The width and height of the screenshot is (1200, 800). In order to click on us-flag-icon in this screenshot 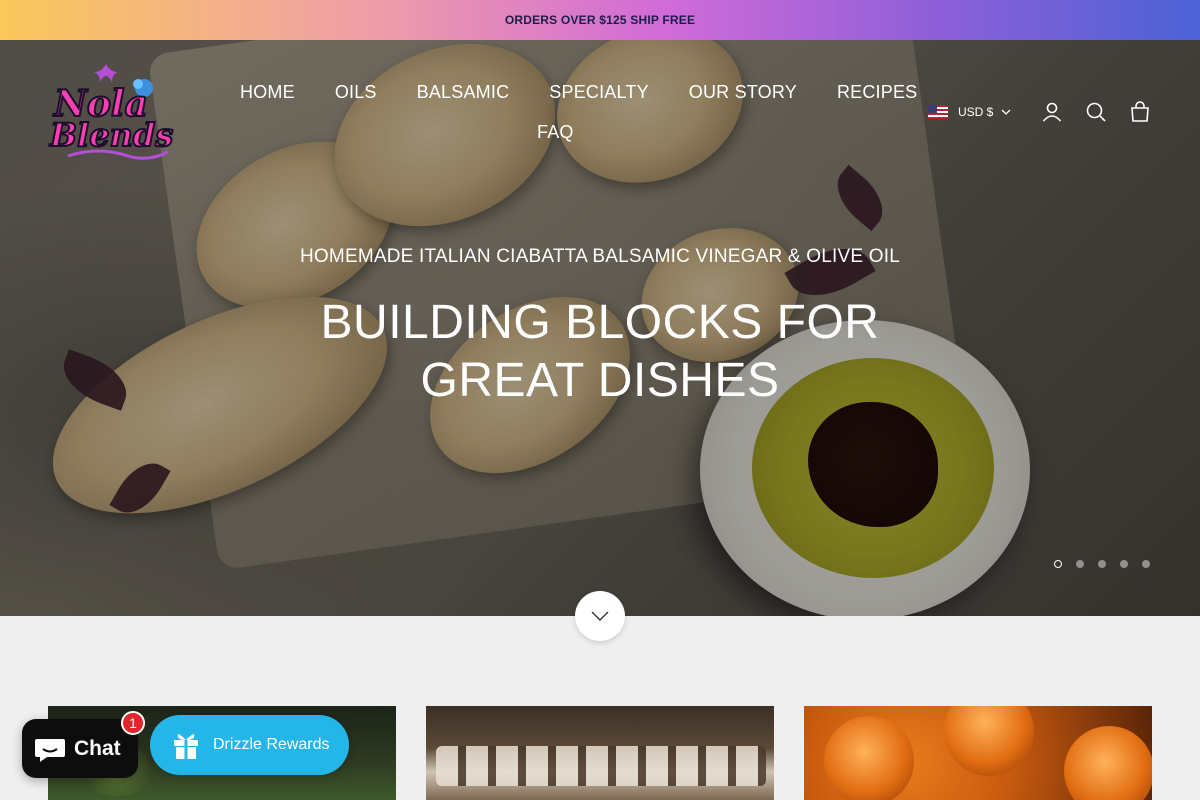, I will do `click(938, 112)`.